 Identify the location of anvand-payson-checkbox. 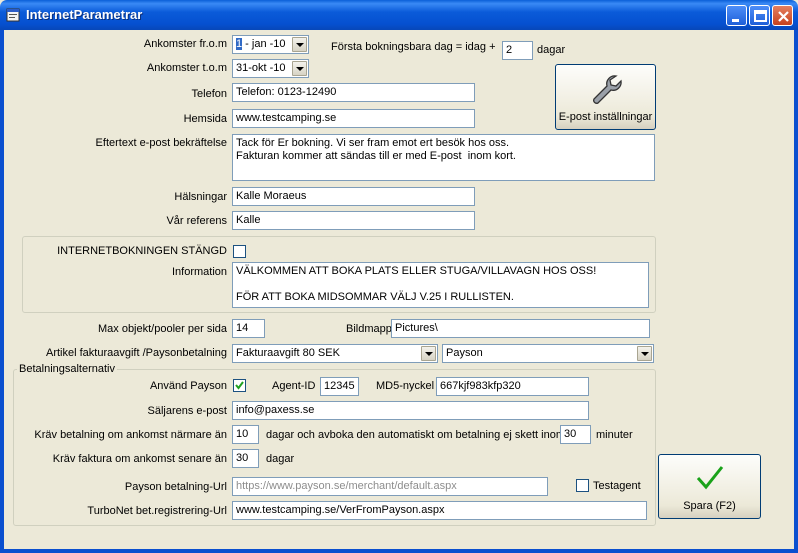
(239, 385).